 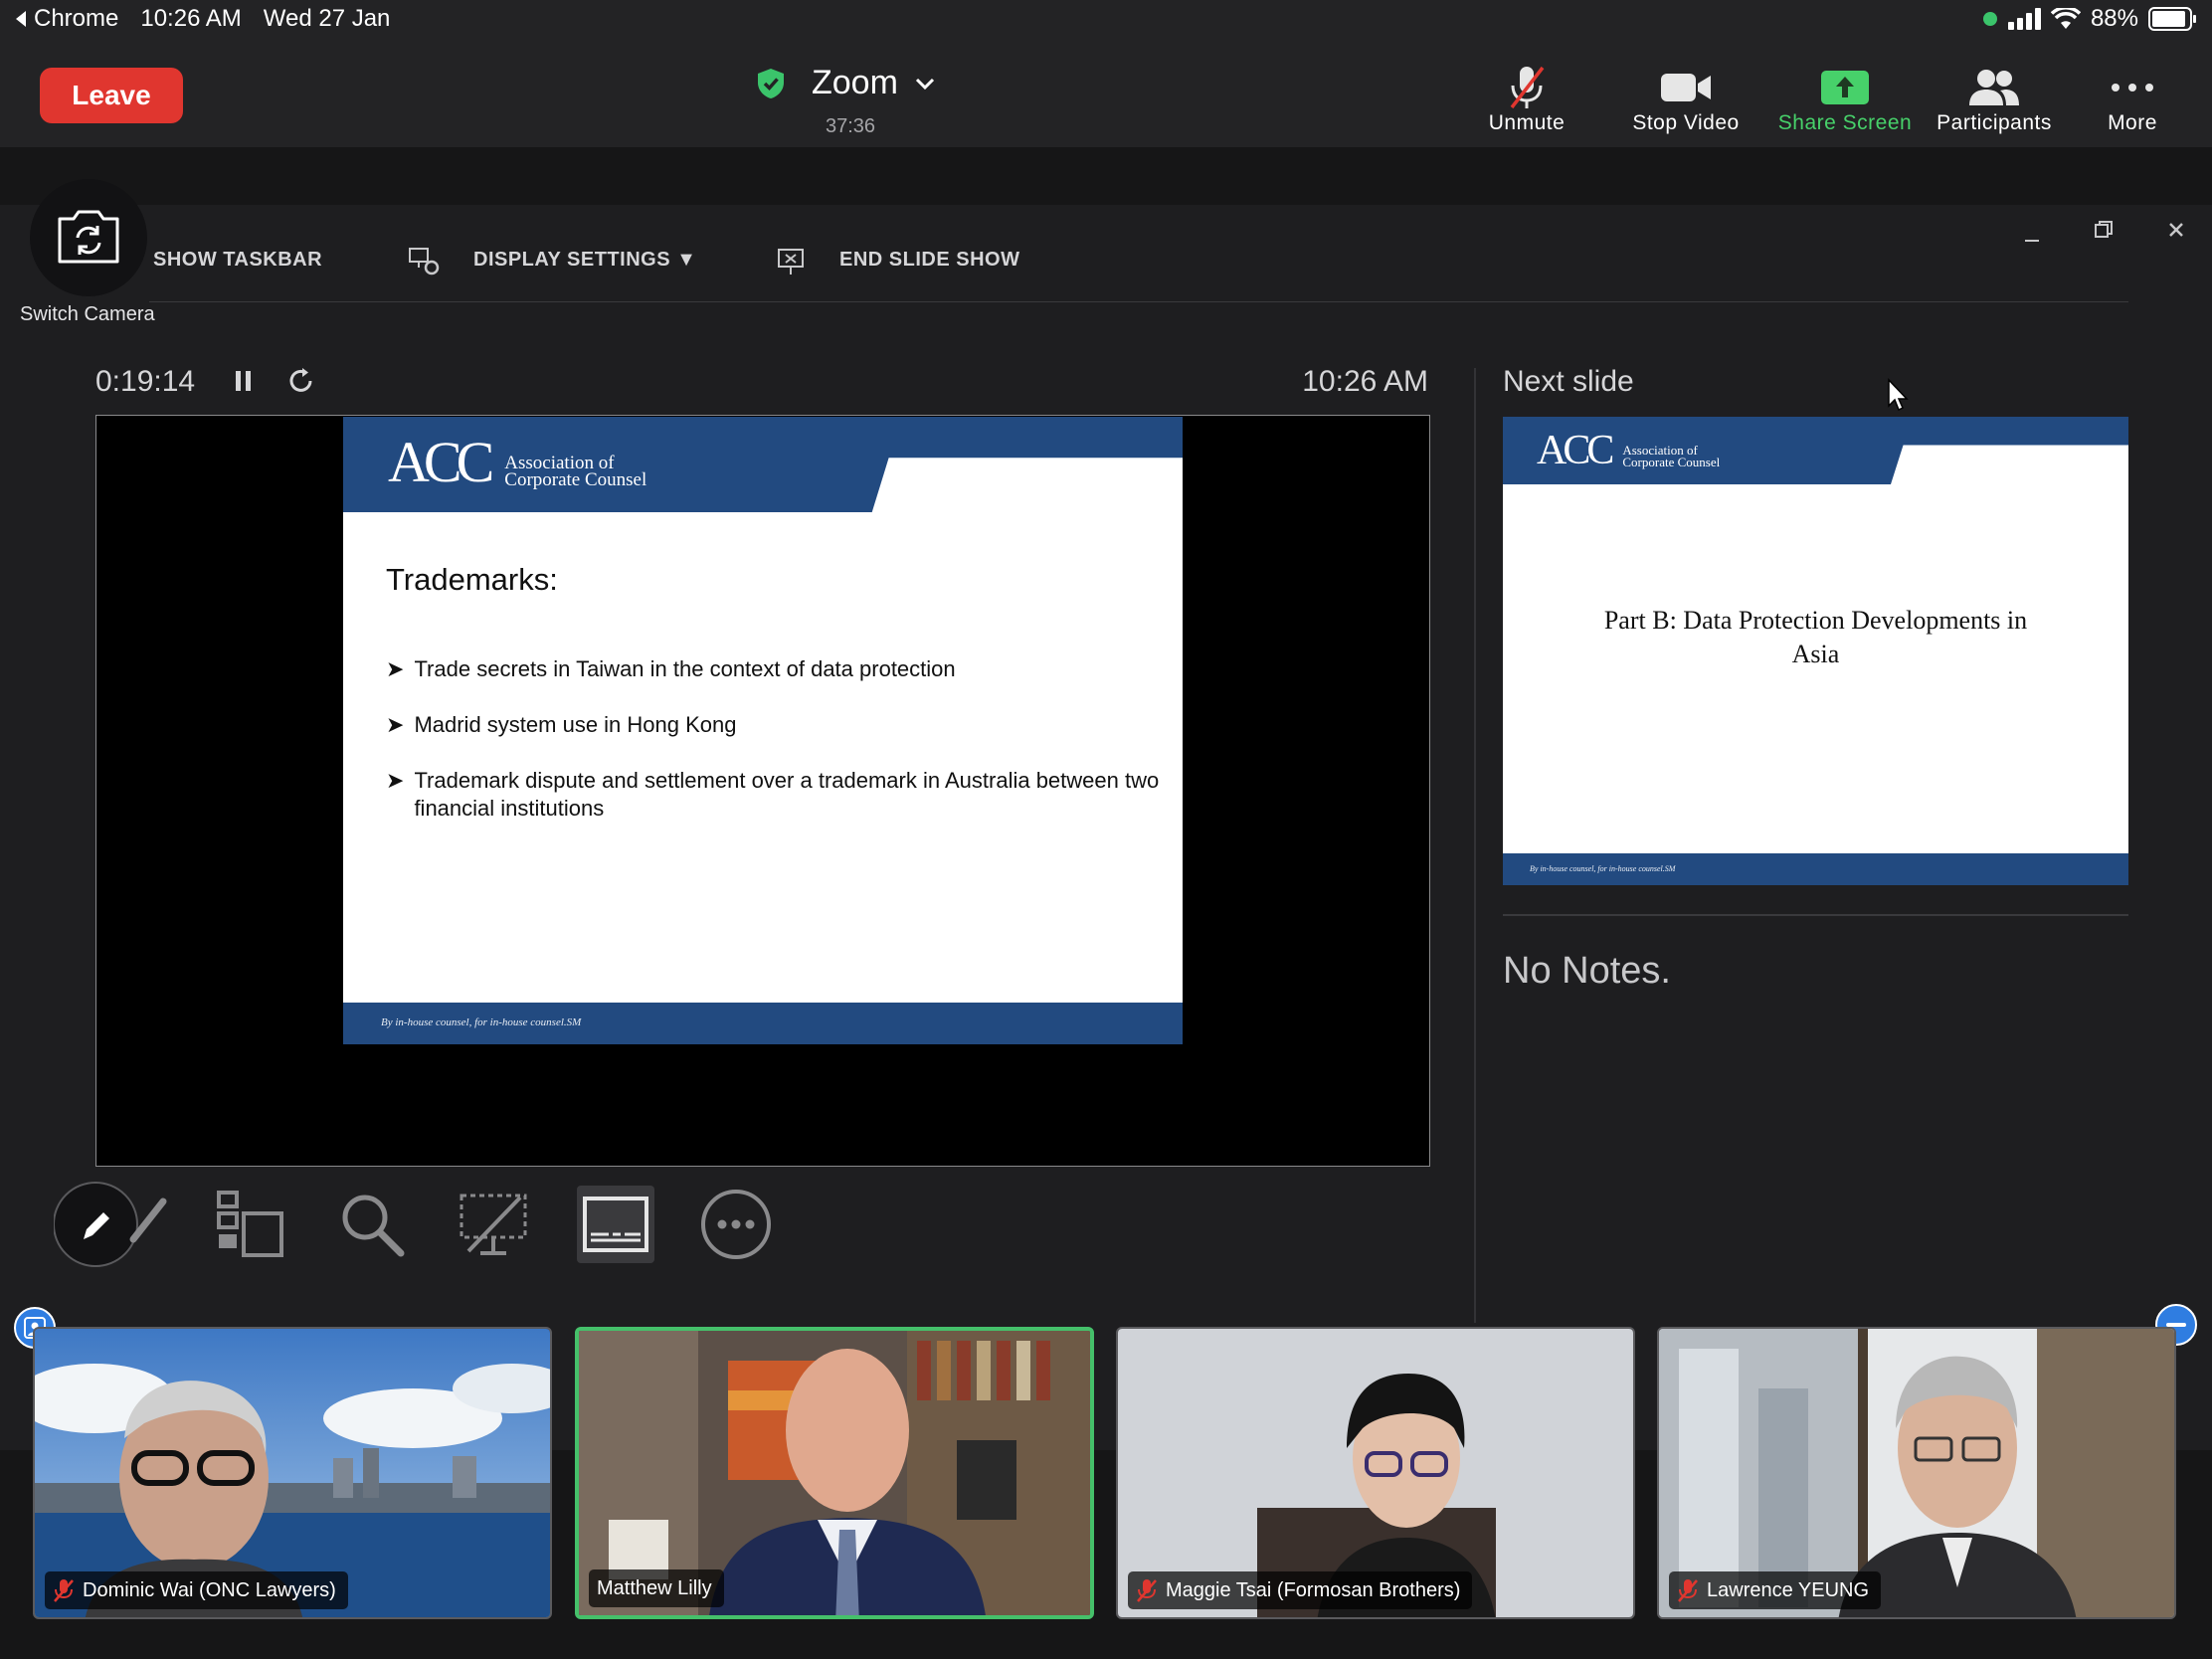 I want to click on subtitles-icon, so click(x=615, y=1224).